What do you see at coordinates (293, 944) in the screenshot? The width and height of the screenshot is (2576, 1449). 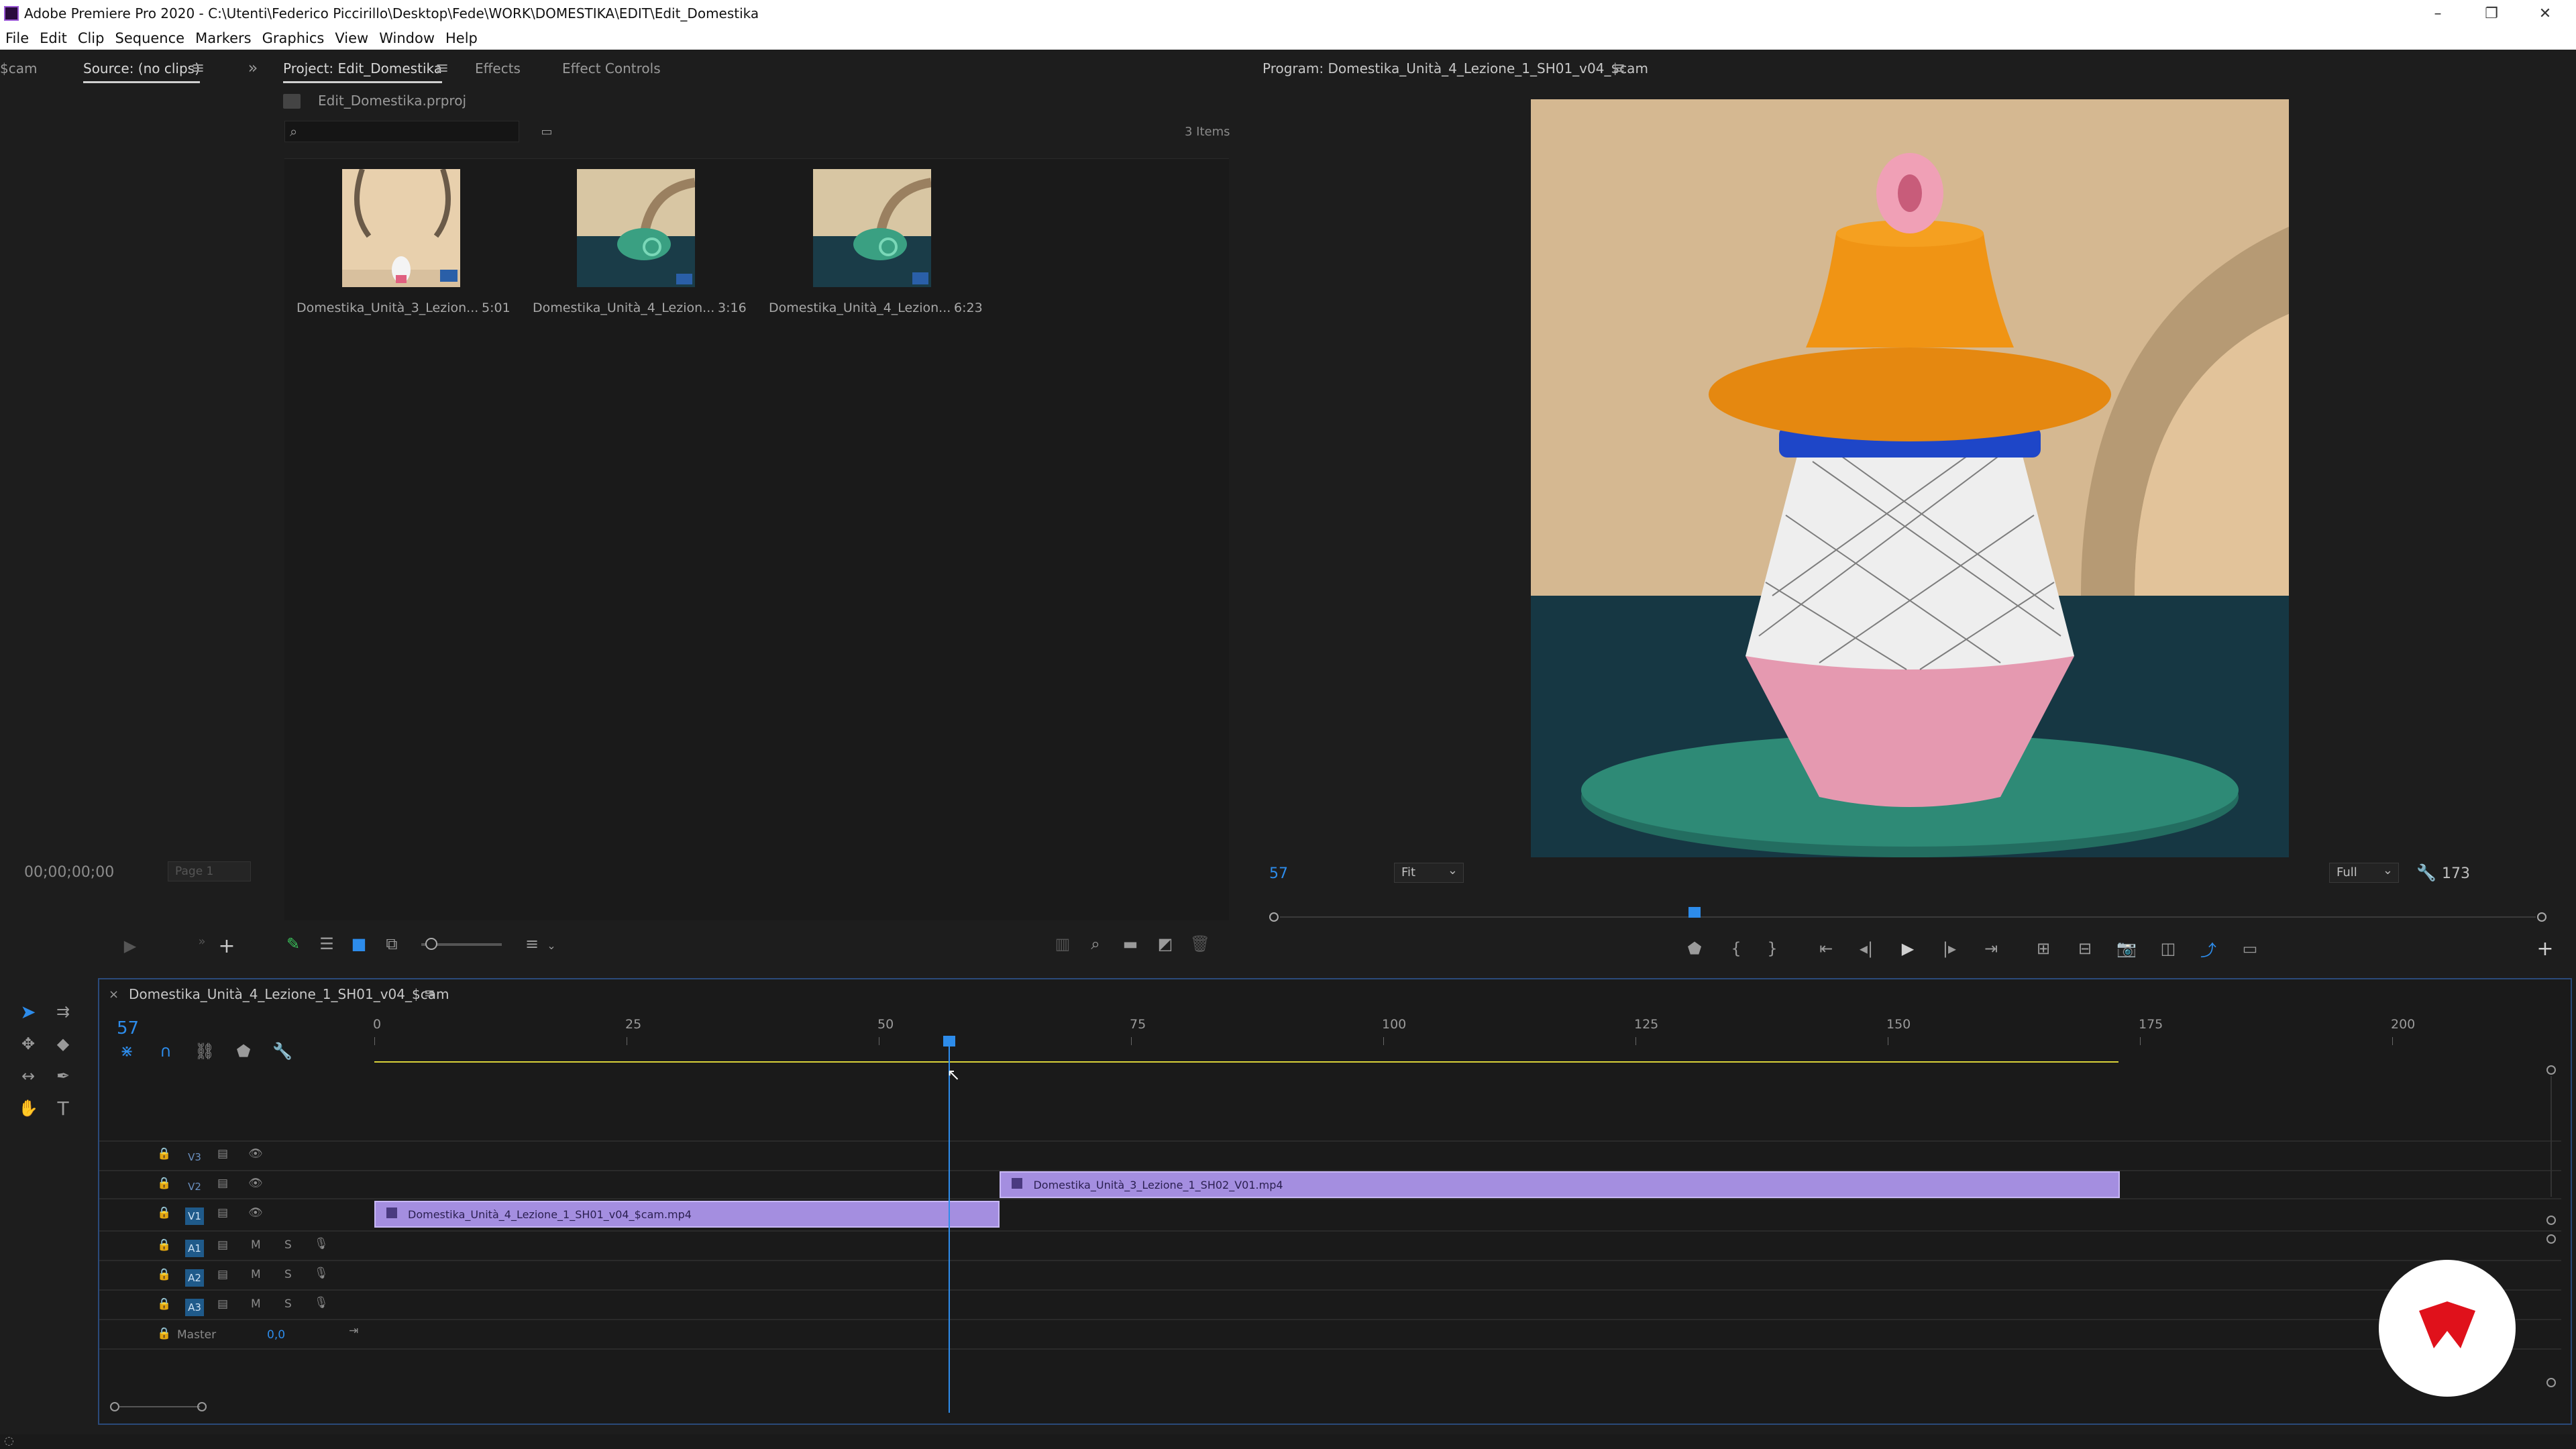 I see `pencil-icon: ✎` at bounding box center [293, 944].